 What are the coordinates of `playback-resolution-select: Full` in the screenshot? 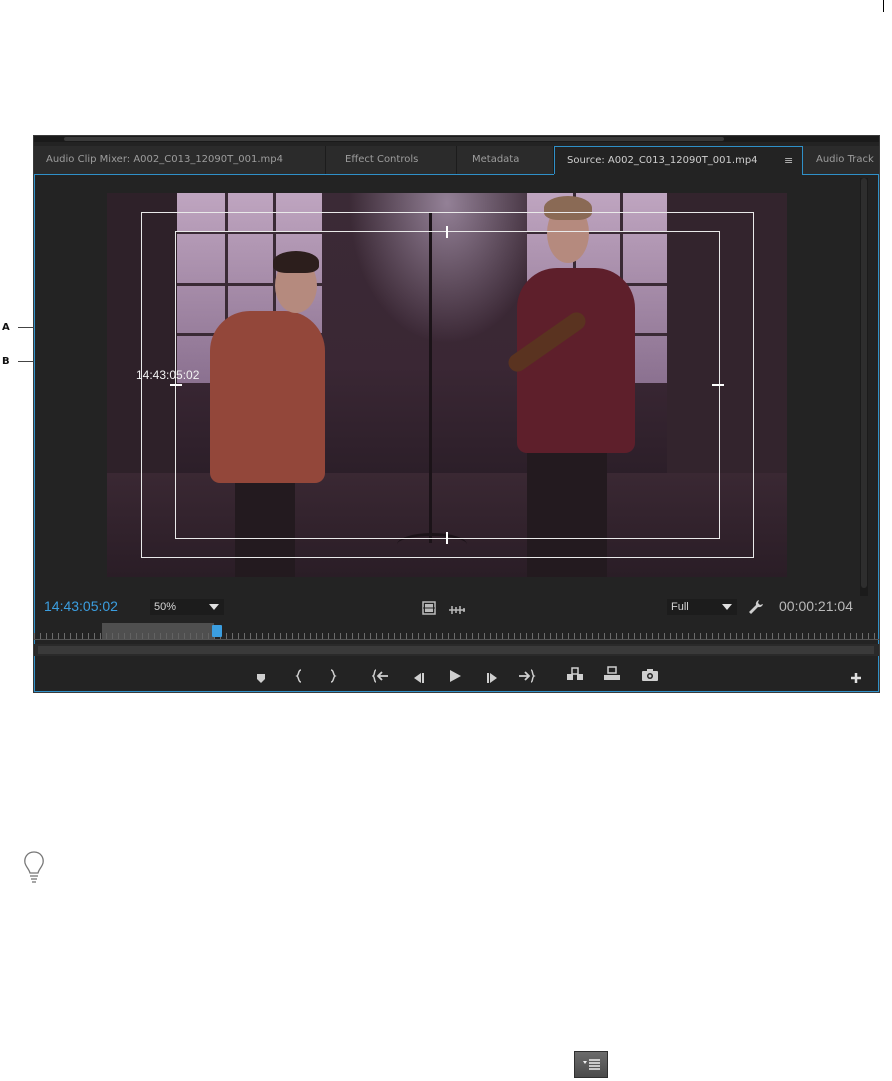 It's located at (702, 607).